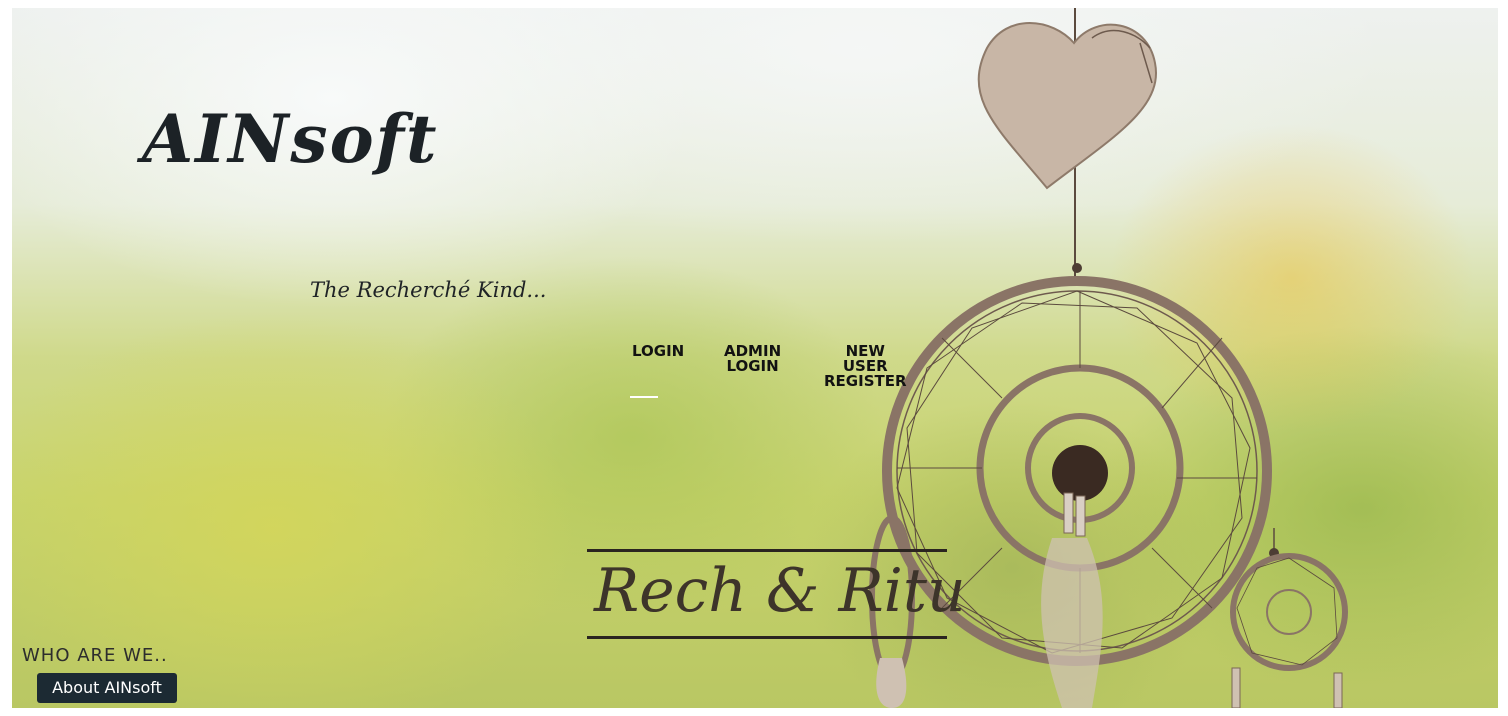 The image size is (1508, 716). What do you see at coordinates (95, 655) in the screenshot?
I see `who-are-we-heading: WHO ARE WE..` at bounding box center [95, 655].